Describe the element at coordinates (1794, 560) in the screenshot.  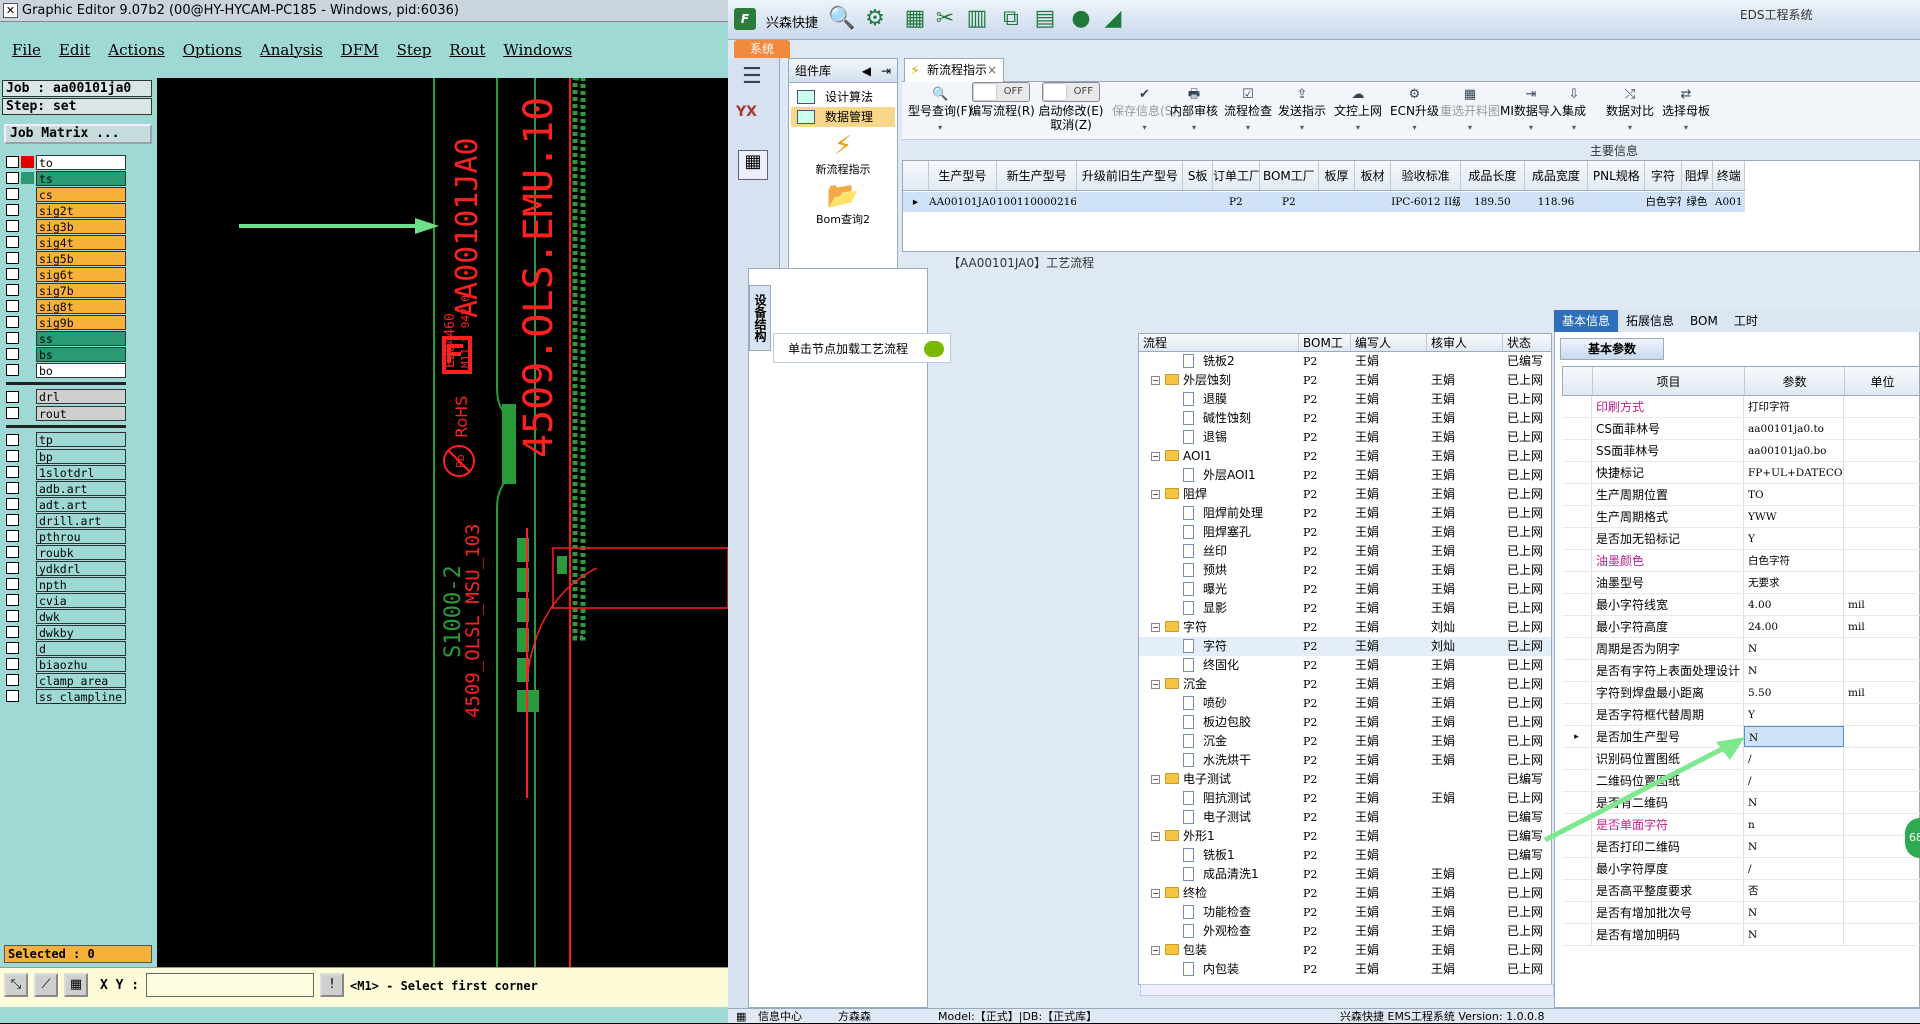
I see `param-value: 白色字符` at that location.